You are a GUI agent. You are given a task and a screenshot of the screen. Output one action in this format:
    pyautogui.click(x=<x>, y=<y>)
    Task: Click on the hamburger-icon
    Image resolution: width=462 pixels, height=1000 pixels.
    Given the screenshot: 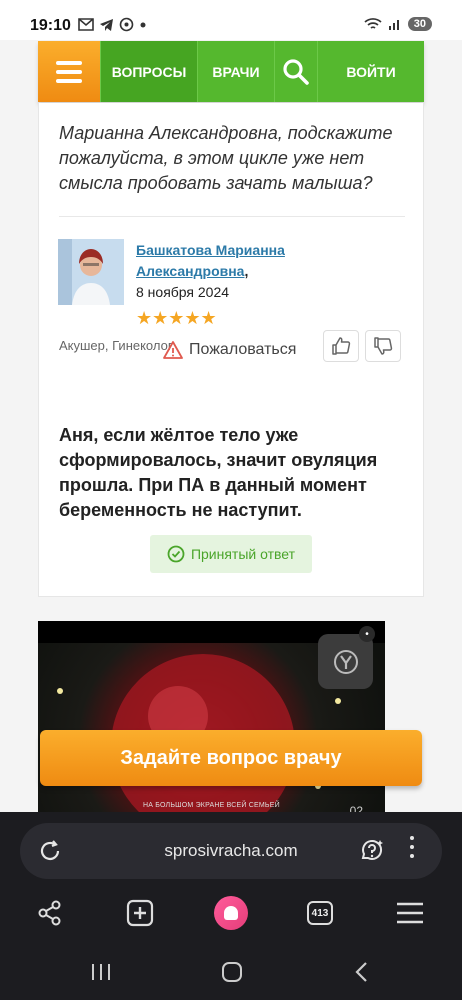 What is the action you would take?
    pyautogui.click(x=410, y=913)
    